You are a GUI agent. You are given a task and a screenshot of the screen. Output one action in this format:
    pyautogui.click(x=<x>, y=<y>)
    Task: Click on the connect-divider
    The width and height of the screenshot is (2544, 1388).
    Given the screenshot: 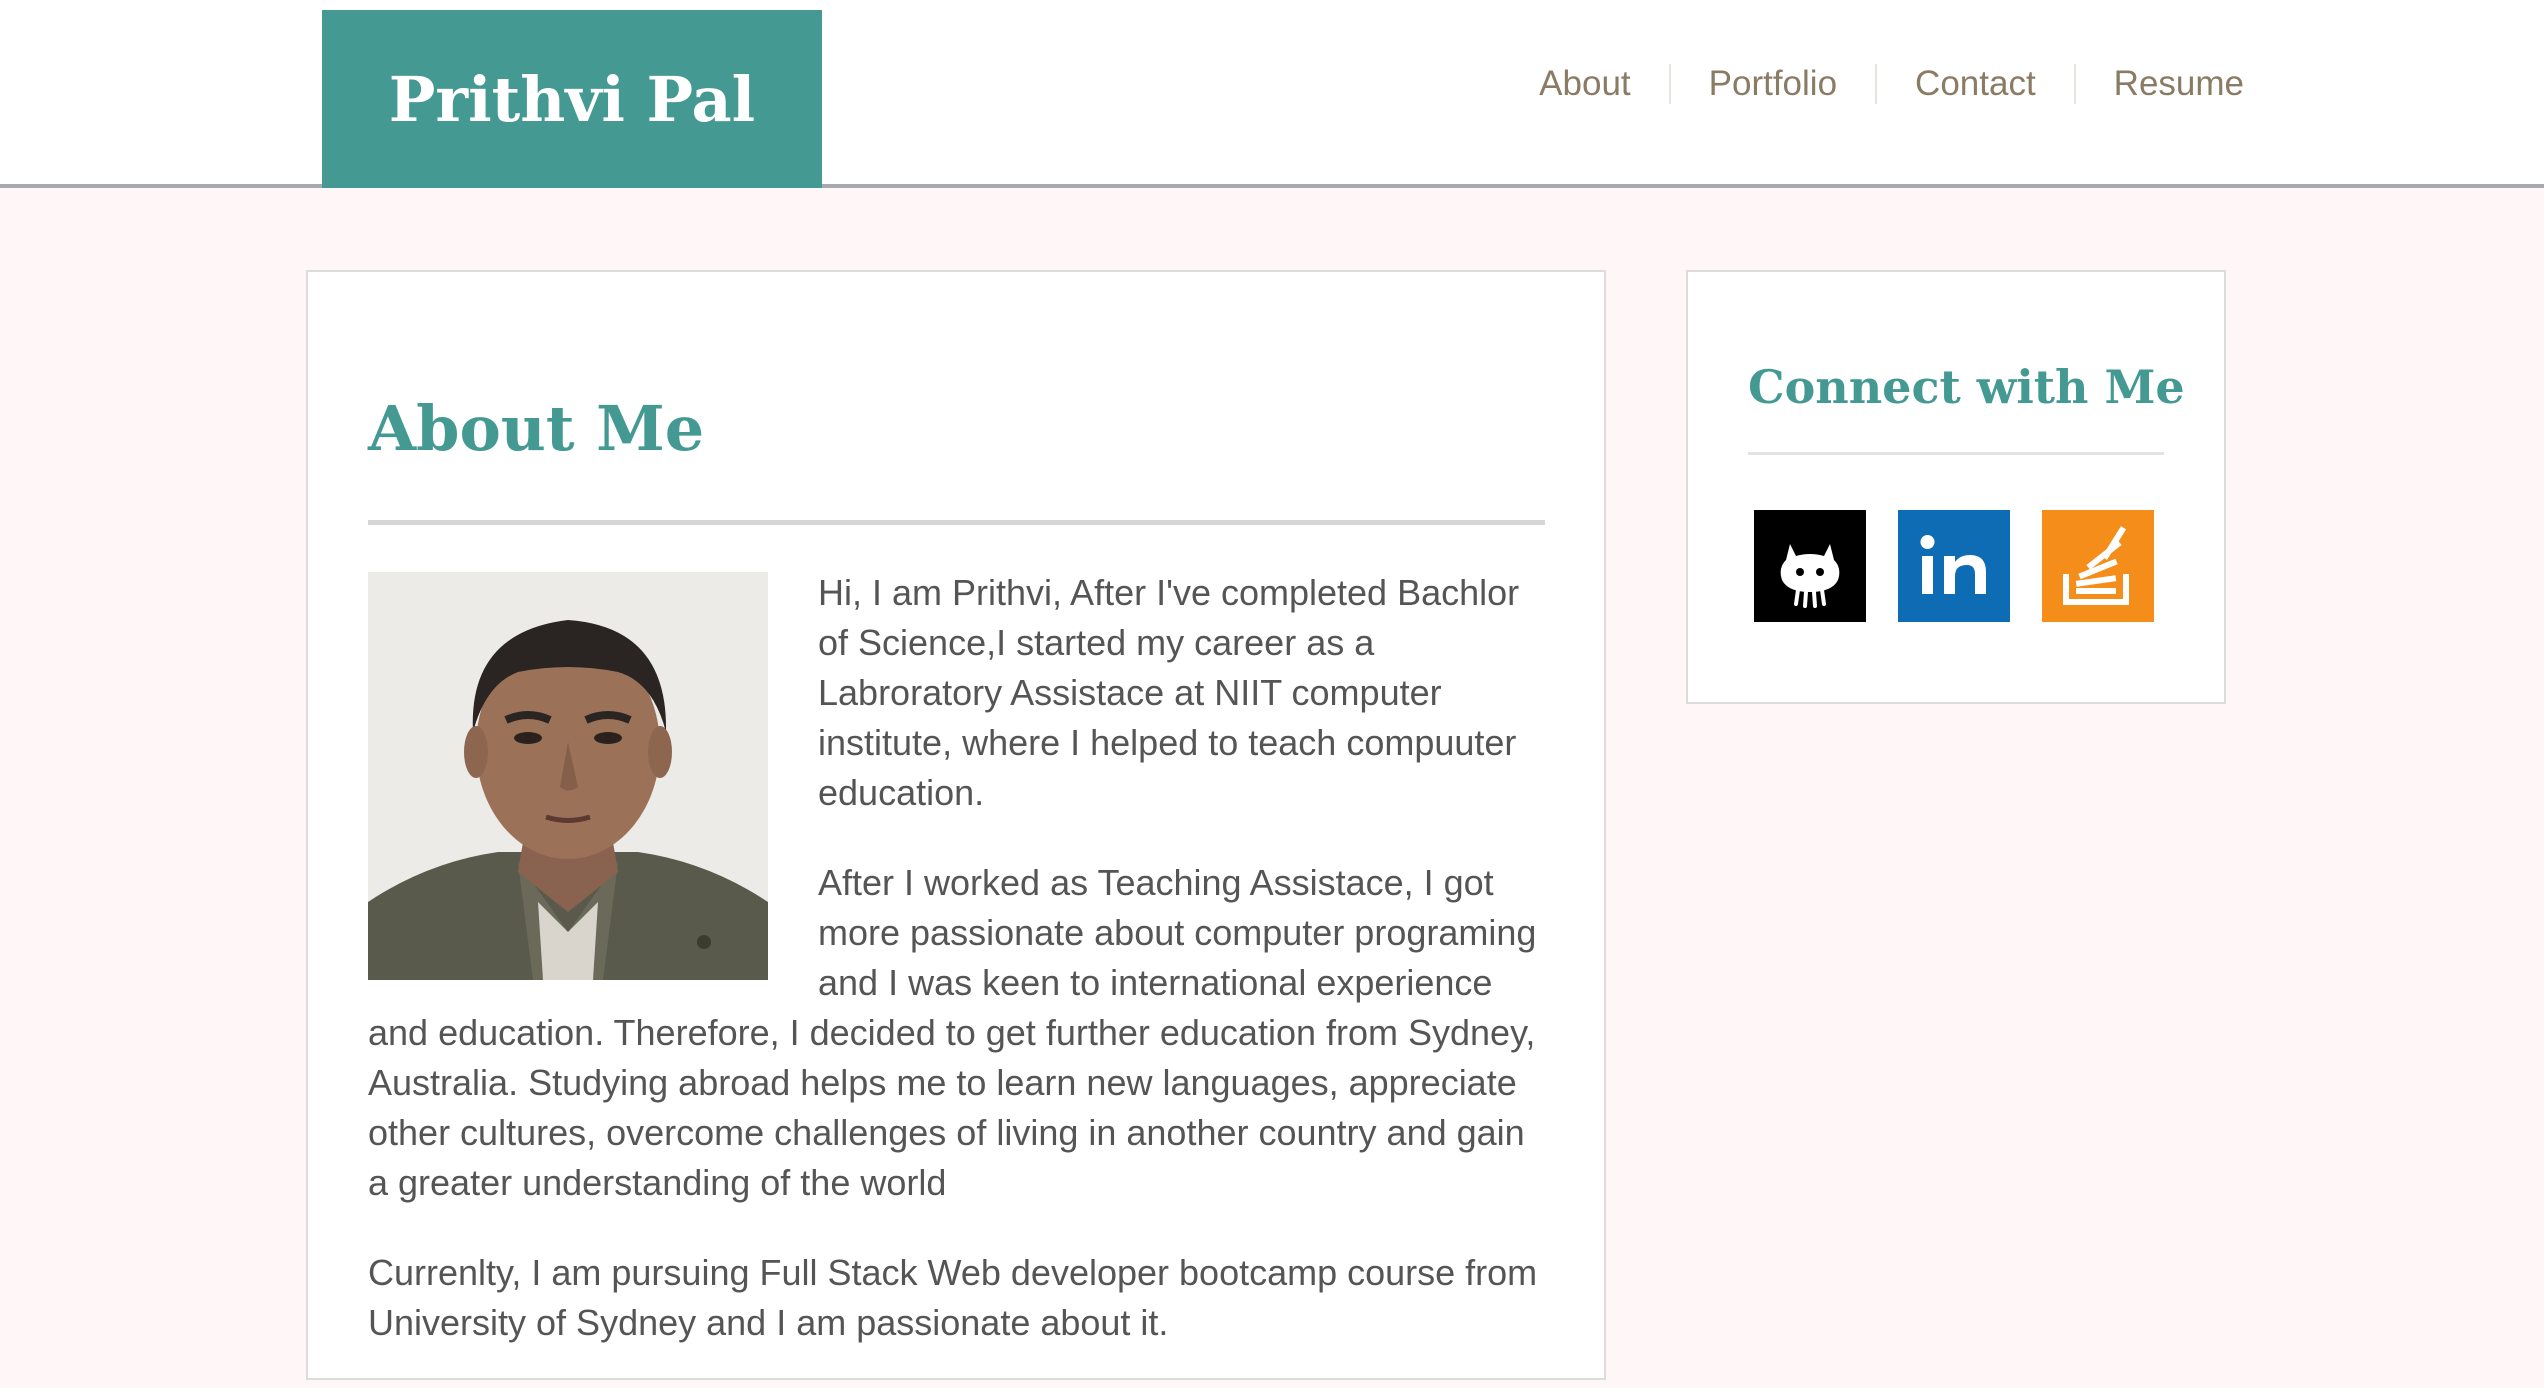 What is the action you would take?
    pyautogui.click(x=1956, y=453)
    